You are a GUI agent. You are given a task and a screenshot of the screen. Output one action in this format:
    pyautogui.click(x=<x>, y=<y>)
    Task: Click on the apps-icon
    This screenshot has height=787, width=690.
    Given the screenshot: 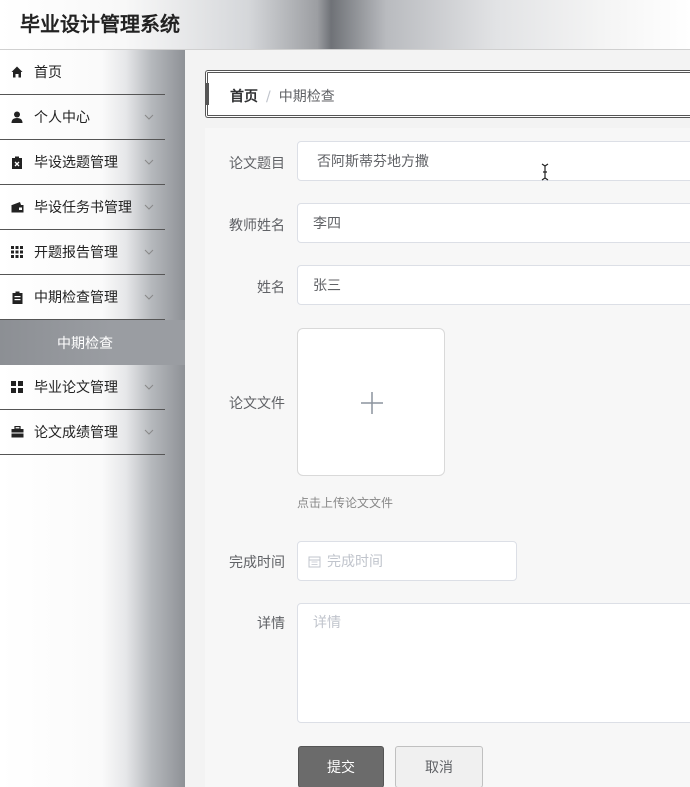 What is the action you would take?
    pyautogui.click(x=17, y=387)
    